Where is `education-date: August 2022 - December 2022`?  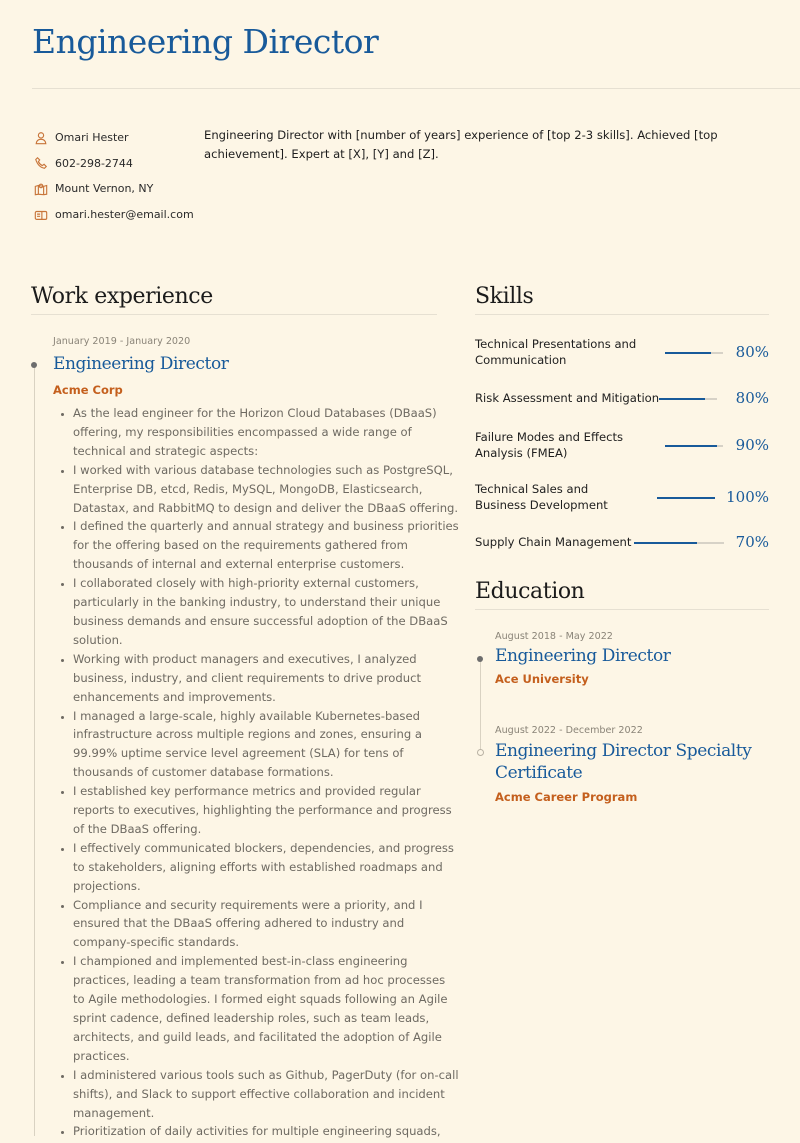
education-date: August 2022 - December 2022 is located at coordinates (569, 730).